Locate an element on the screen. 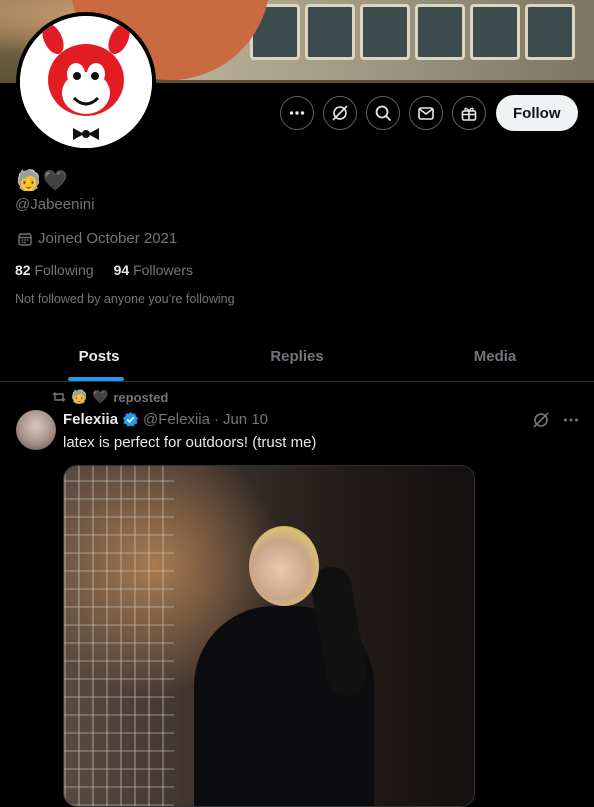  profile-avatar is located at coordinates (86, 82).